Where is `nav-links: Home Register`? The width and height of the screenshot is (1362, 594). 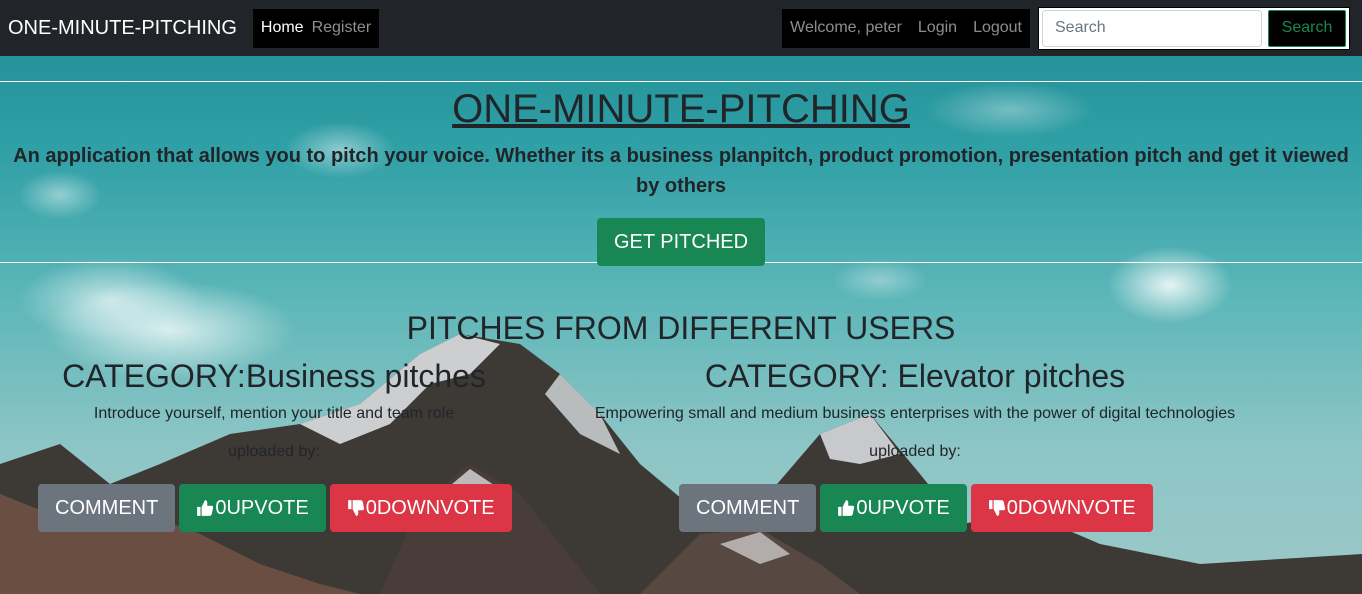
nav-links: Home Register is located at coordinates (316, 28).